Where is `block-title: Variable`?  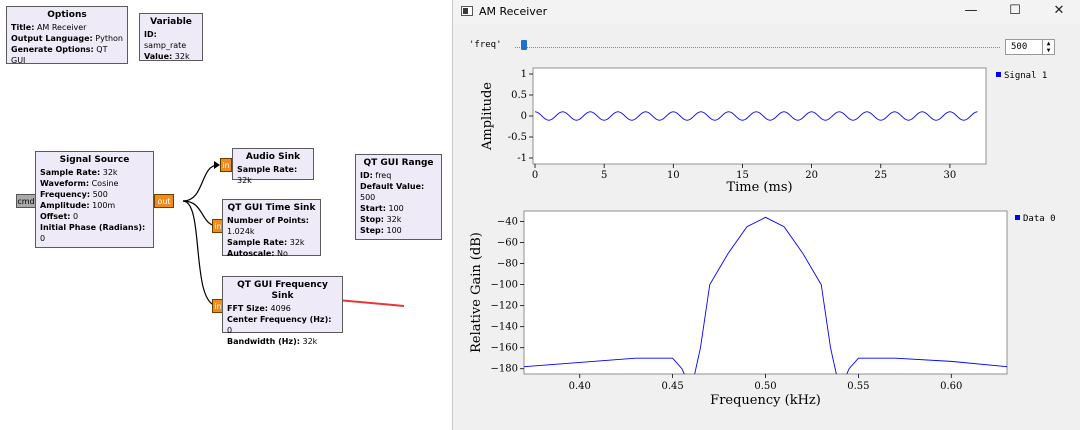 block-title: Variable is located at coordinates (171, 22).